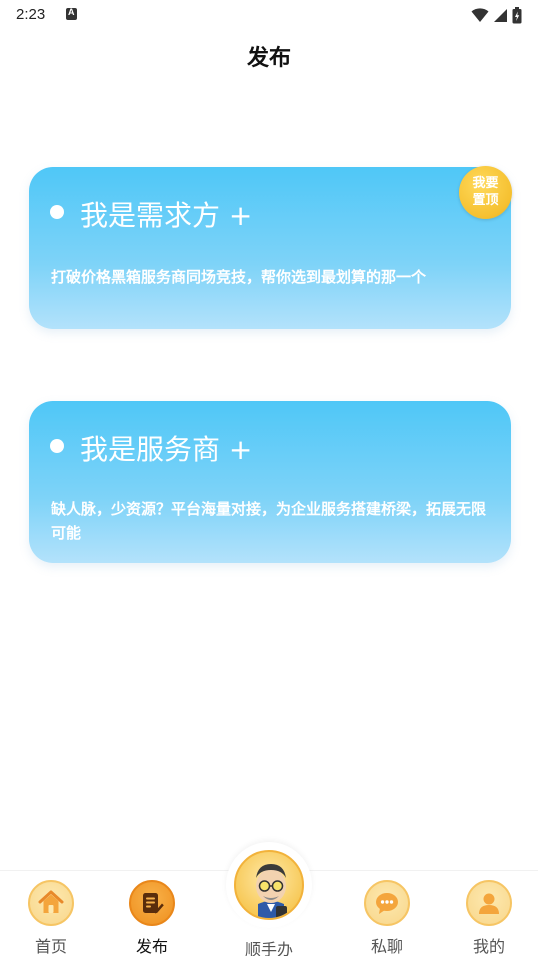  Describe the element at coordinates (387, 903) in the screenshot. I see `chat-icon` at that location.